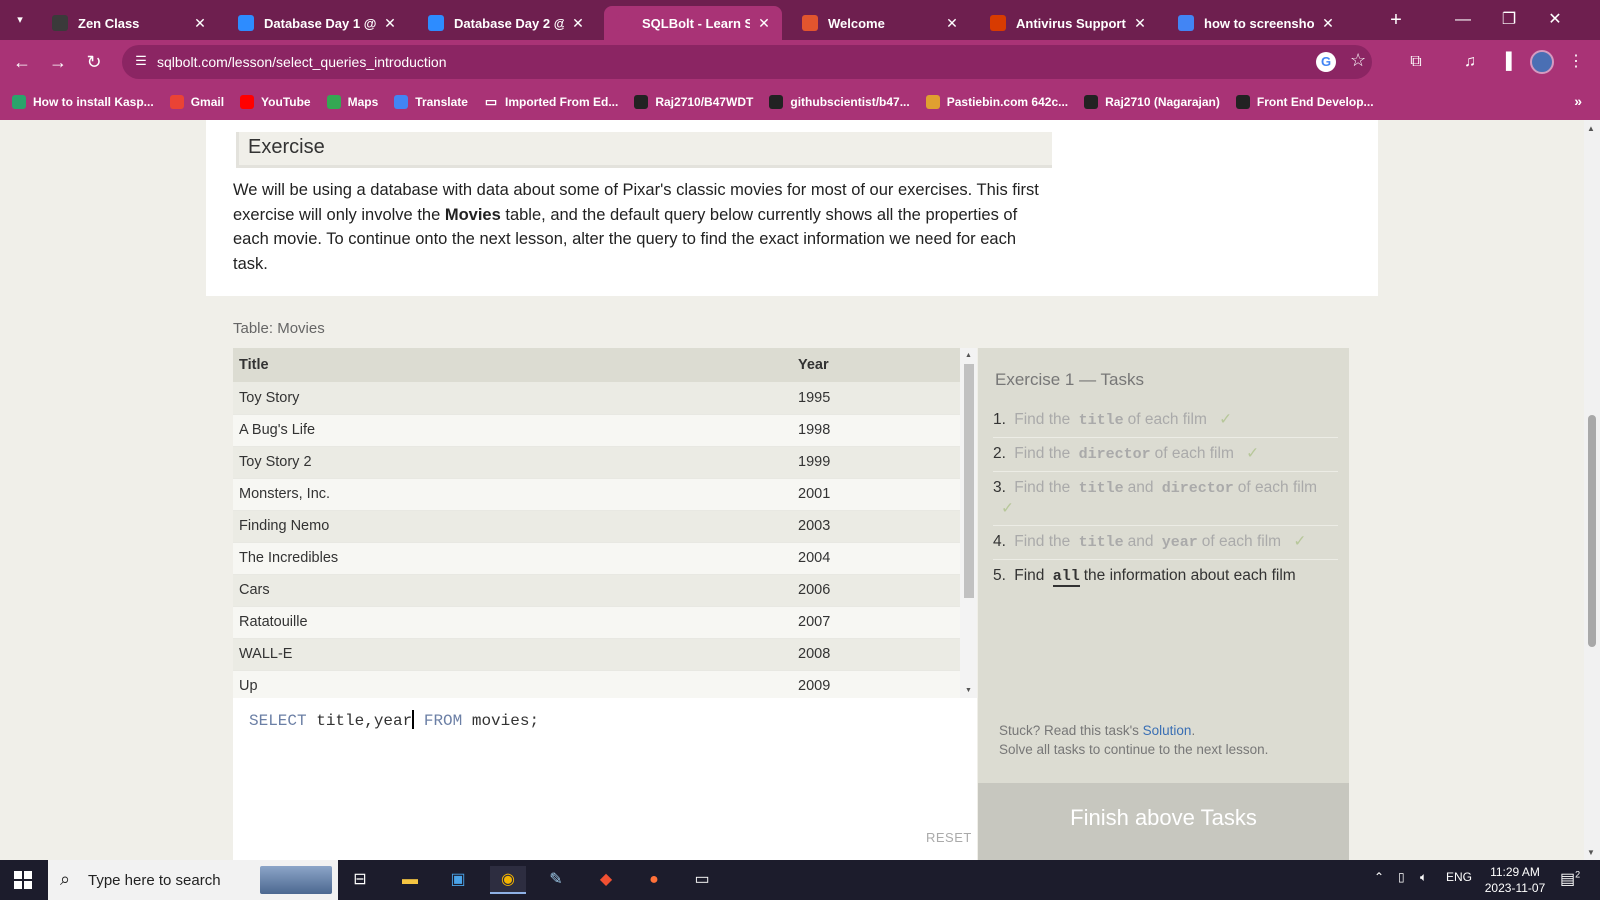 This screenshot has width=1600, height=900. What do you see at coordinates (1470, 62) in the screenshot?
I see `media-control-icon: ♫` at bounding box center [1470, 62].